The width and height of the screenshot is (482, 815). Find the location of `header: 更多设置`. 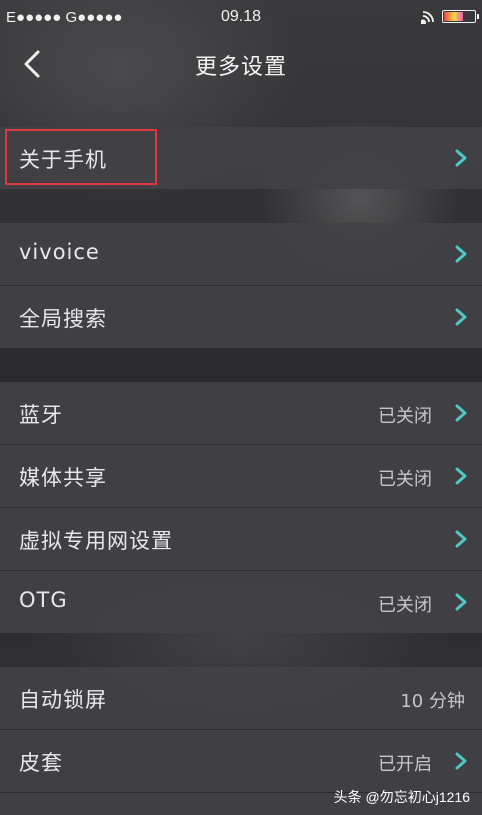

header: 更多设置 is located at coordinates (241, 65).